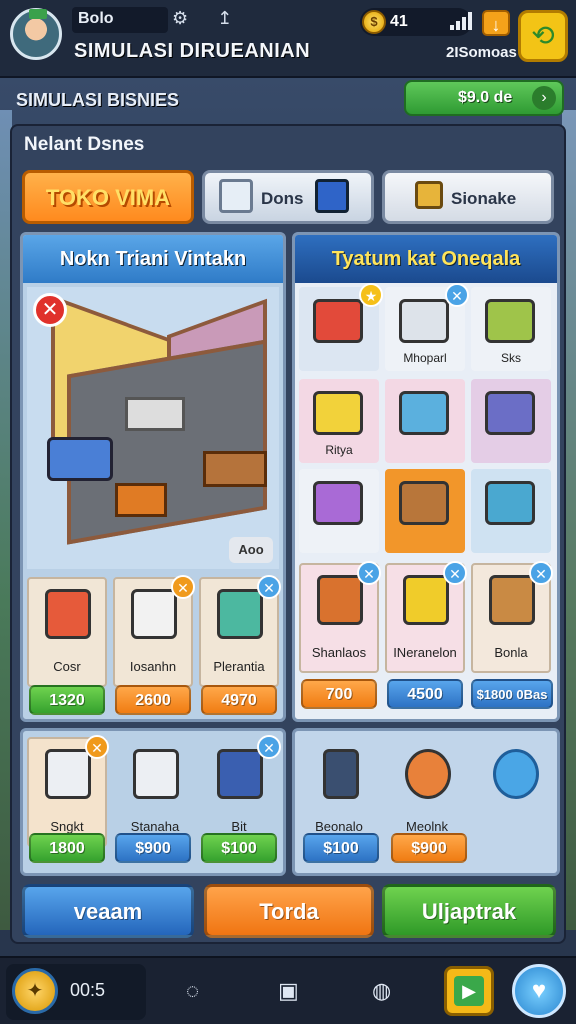 Image resolution: width=576 pixels, height=1024 pixels. I want to click on panel-title: Tyatum kat Oneqala, so click(426, 259).